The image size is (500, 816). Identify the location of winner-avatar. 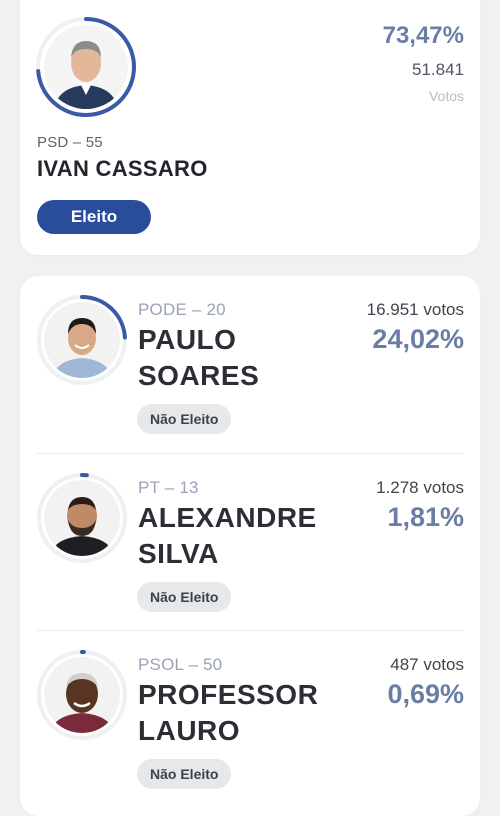
(86, 67).